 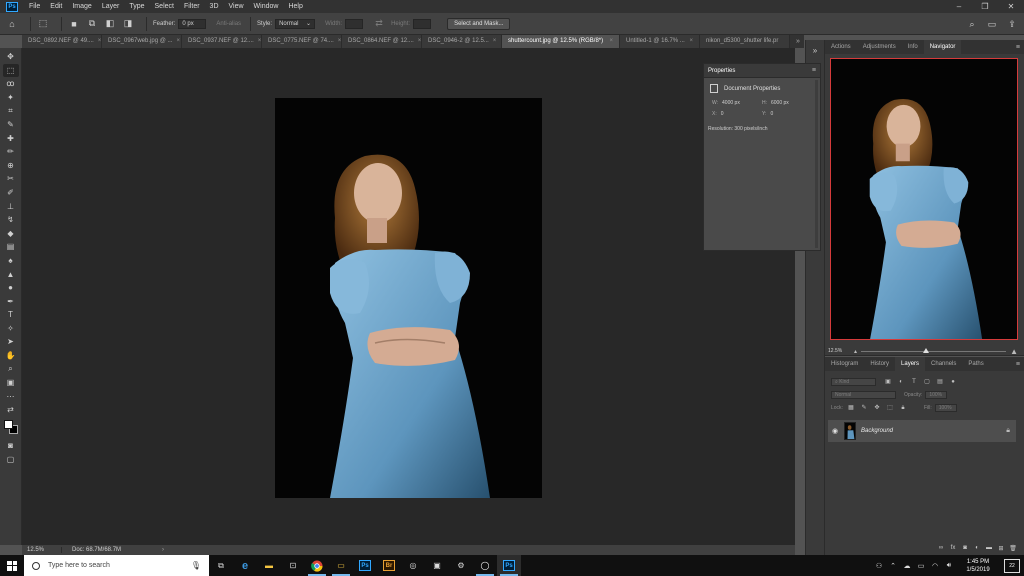 What do you see at coordinates (11, 355) in the screenshot?
I see `hand-tool-icon: ✋` at bounding box center [11, 355].